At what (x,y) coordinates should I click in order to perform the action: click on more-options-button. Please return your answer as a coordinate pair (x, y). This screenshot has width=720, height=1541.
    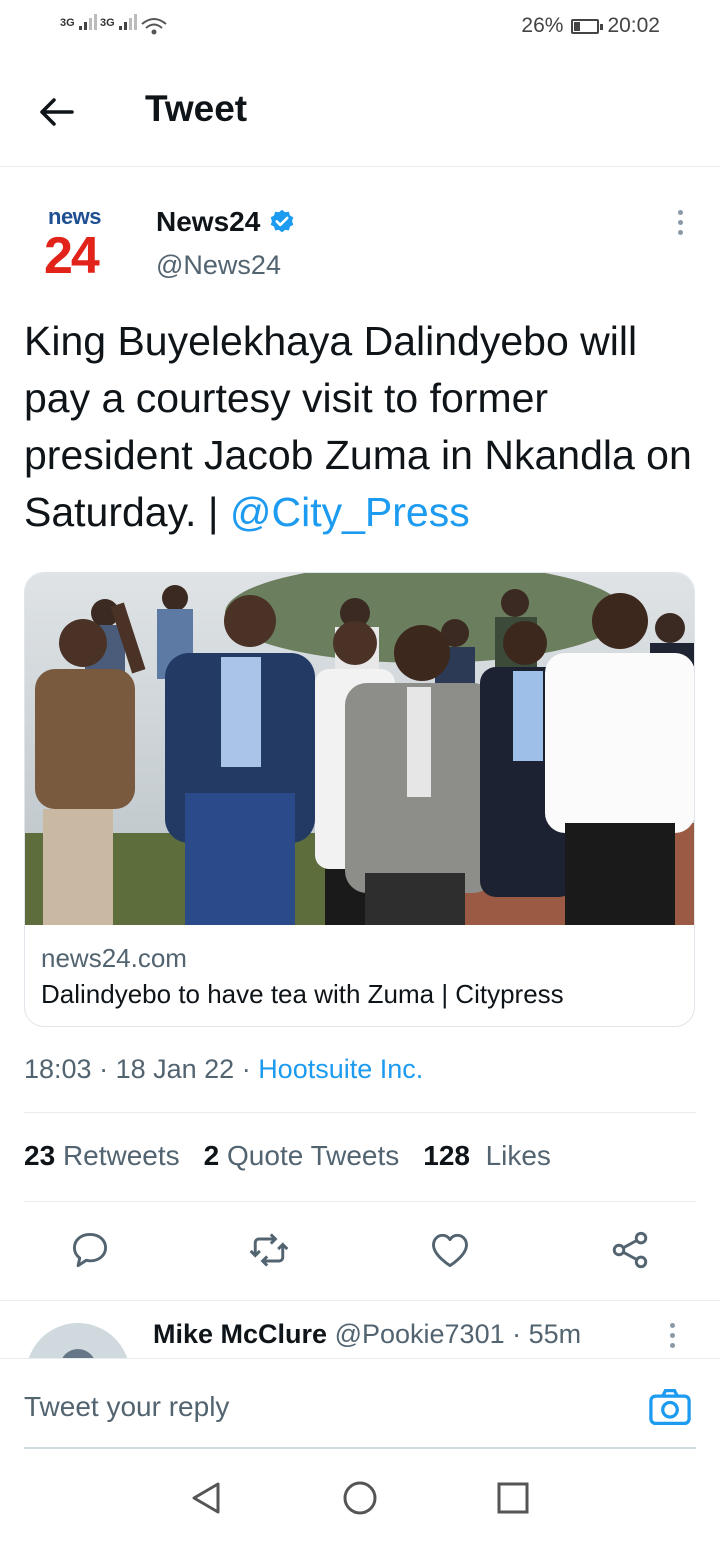
    Looking at the image, I should click on (680, 223).